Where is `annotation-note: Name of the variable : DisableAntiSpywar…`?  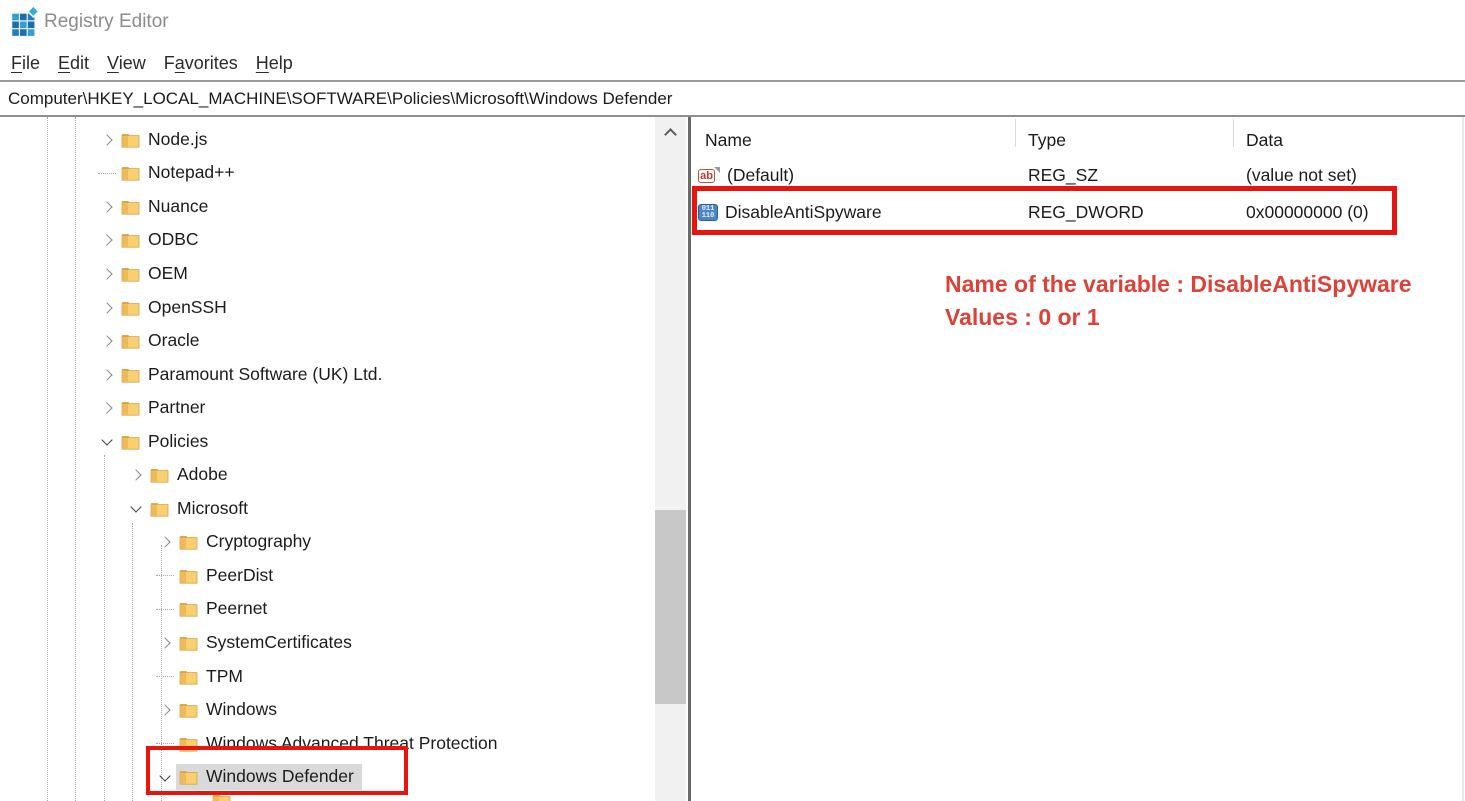
annotation-note: Name of the variable : DisableAntiSpywar… is located at coordinates (1178, 301).